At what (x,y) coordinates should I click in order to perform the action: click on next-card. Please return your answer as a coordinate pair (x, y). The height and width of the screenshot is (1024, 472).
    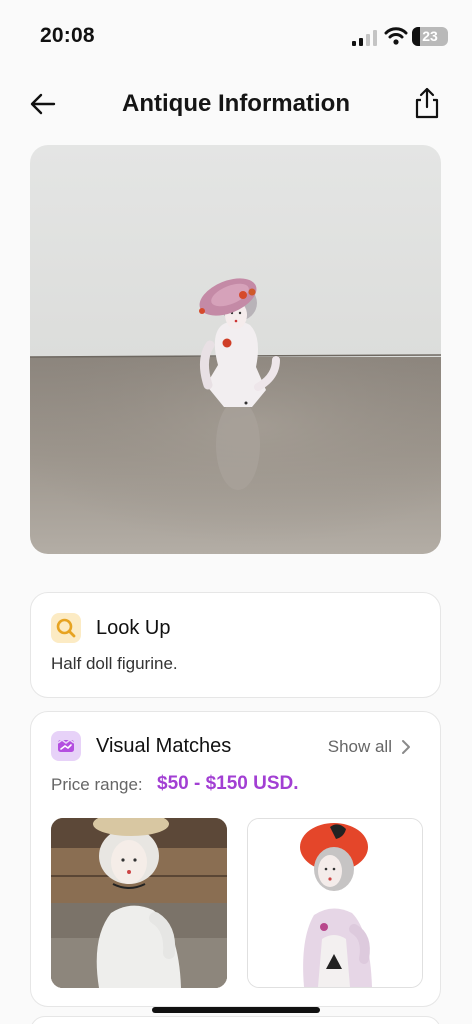
    Looking at the image, I should click on (235, 1020).